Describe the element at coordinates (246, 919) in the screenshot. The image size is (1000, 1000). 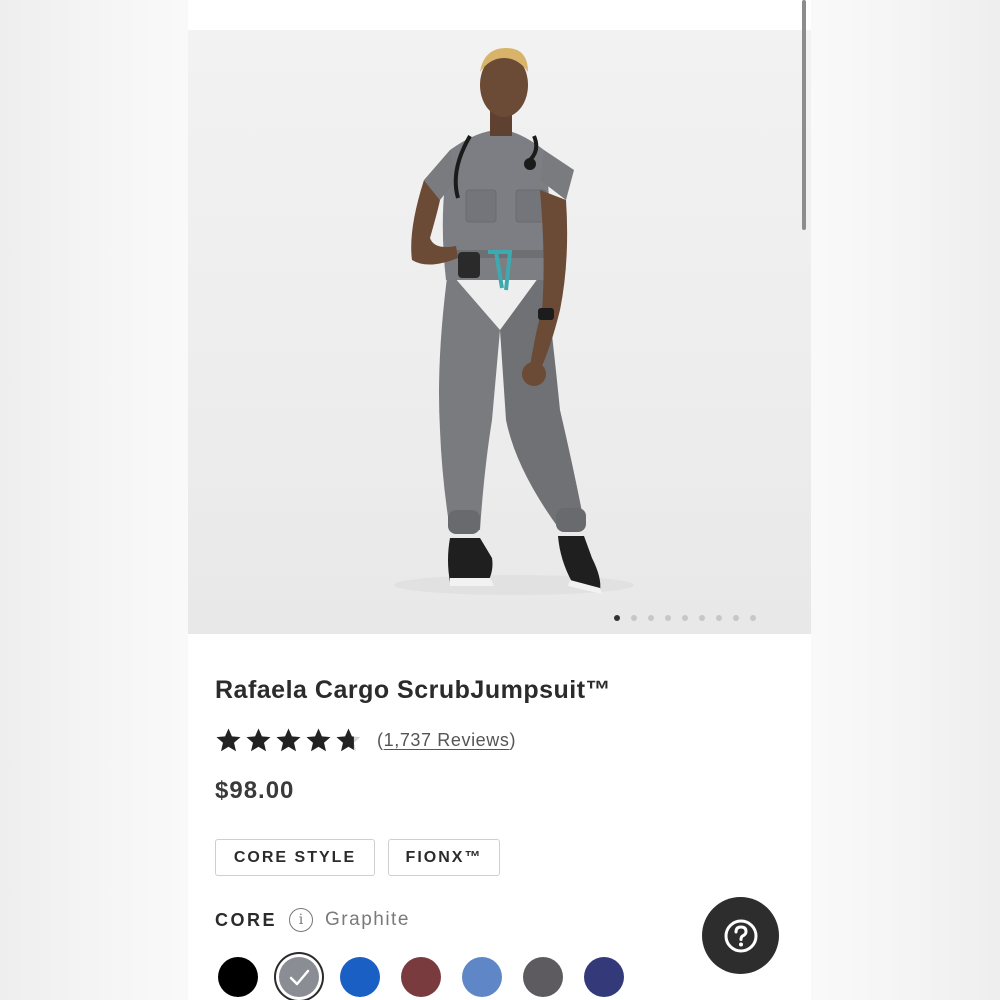
I see `color-category-label: CORE` at that location.